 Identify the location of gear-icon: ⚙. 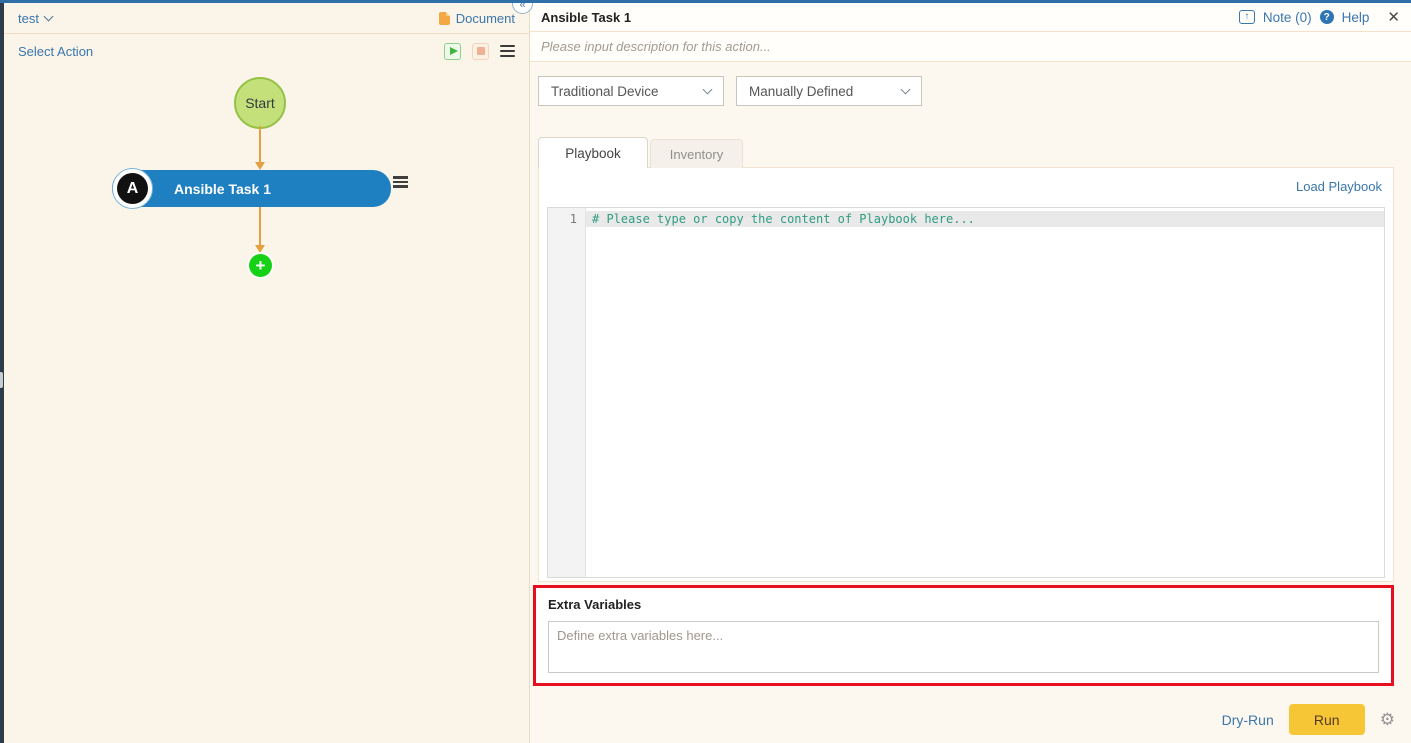
(1387, 719).